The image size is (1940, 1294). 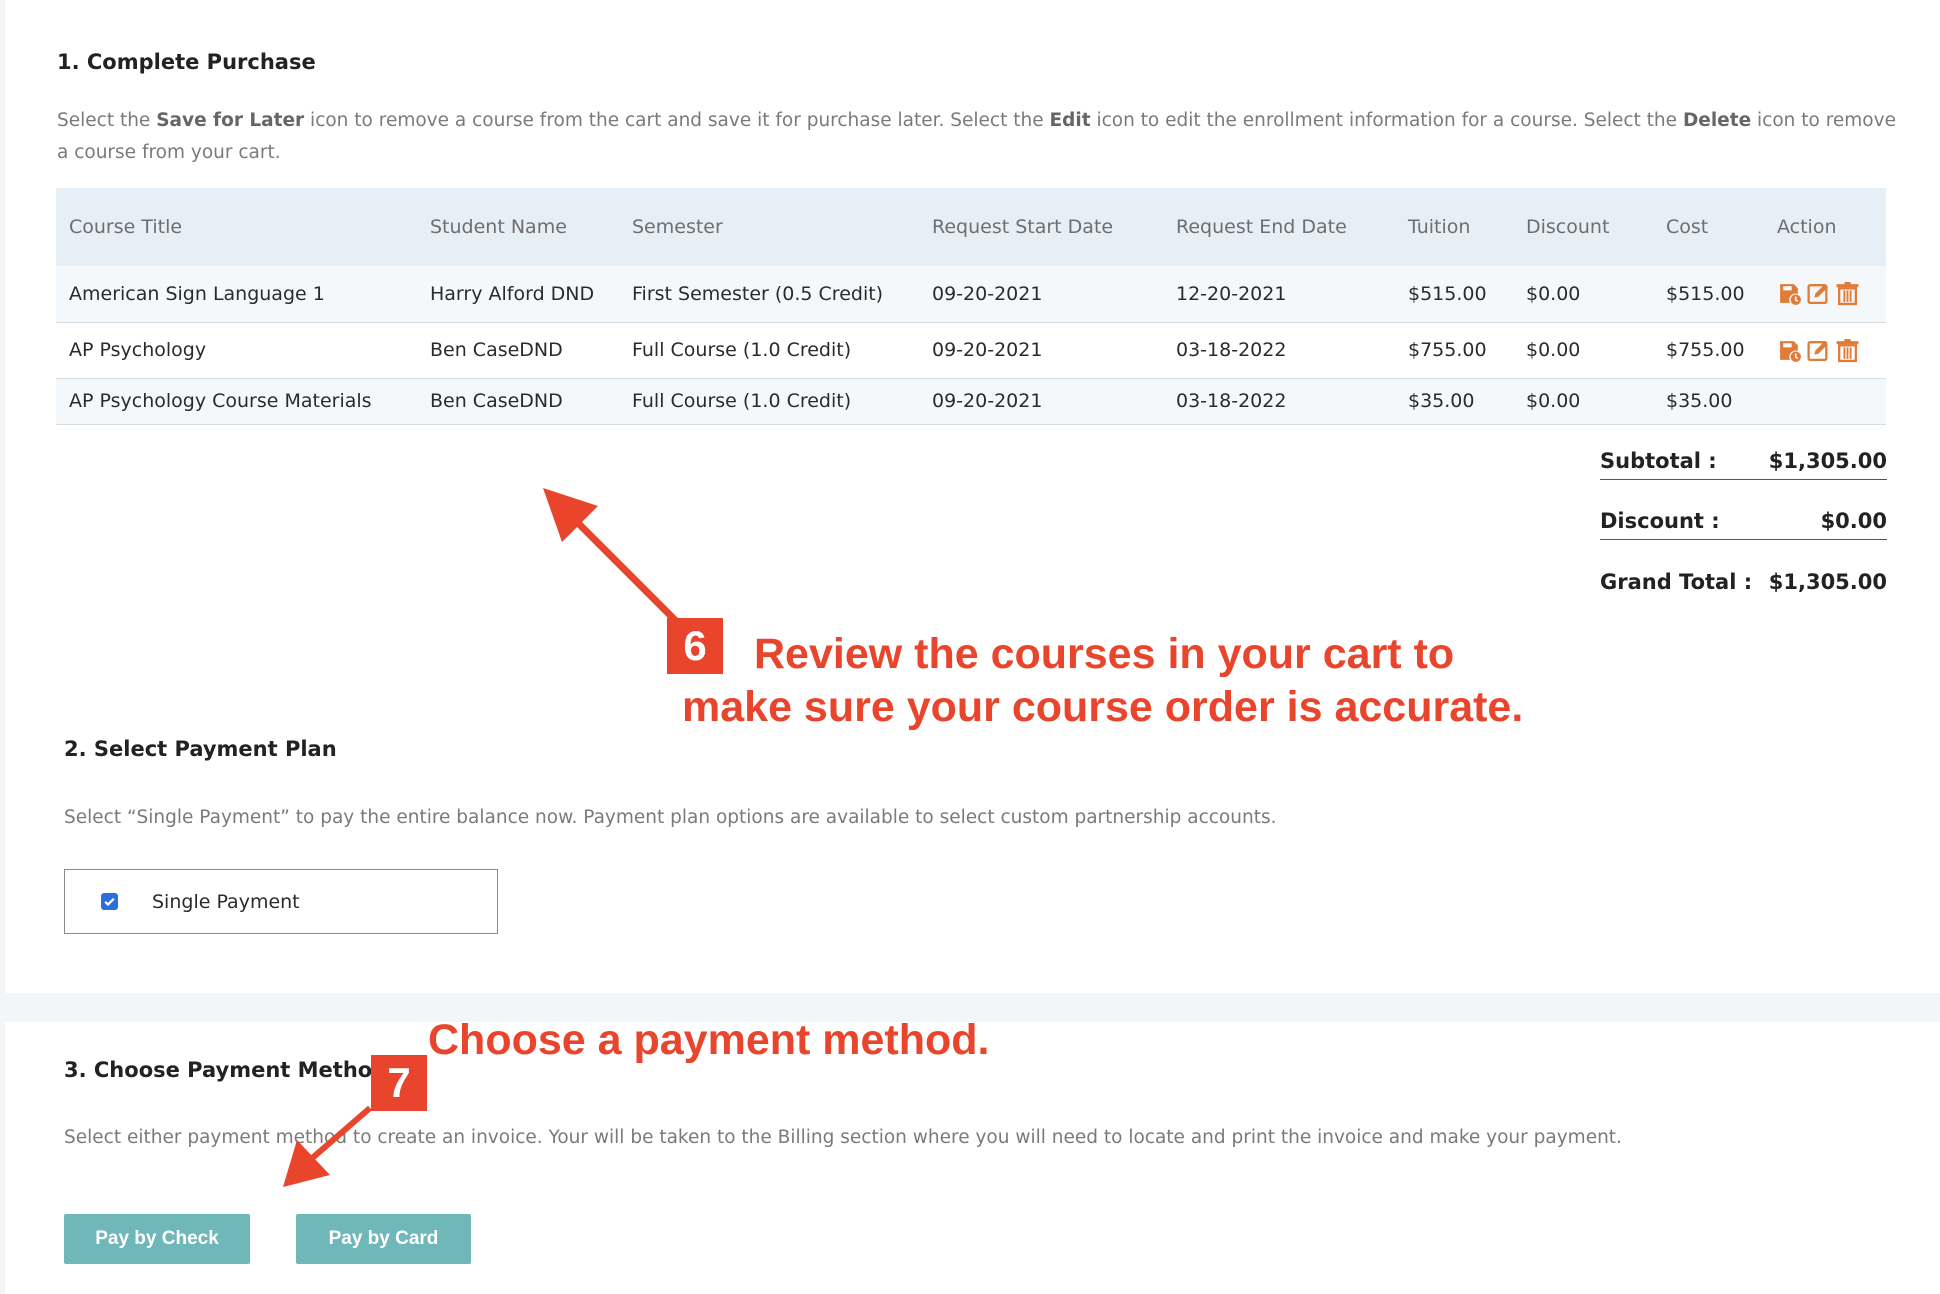 I want to click on pay-by-card-button: Pay by Card, so click(x=383, y=1239).